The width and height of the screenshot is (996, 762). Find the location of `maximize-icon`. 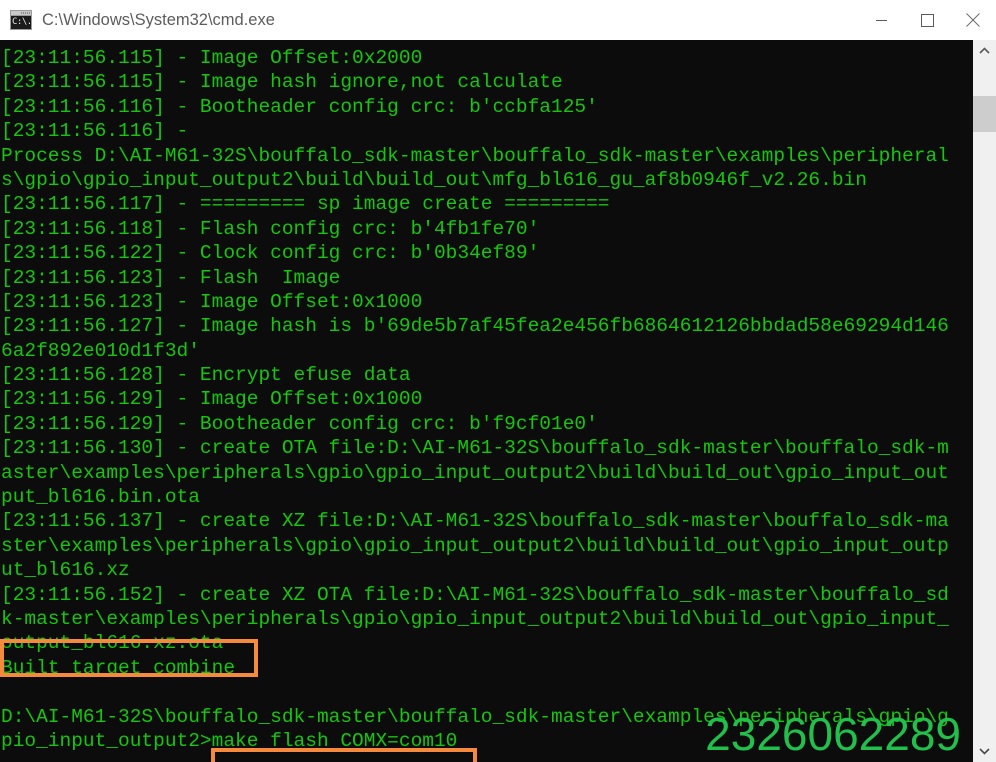

maximize-icon is located at coordinates (927, 20).